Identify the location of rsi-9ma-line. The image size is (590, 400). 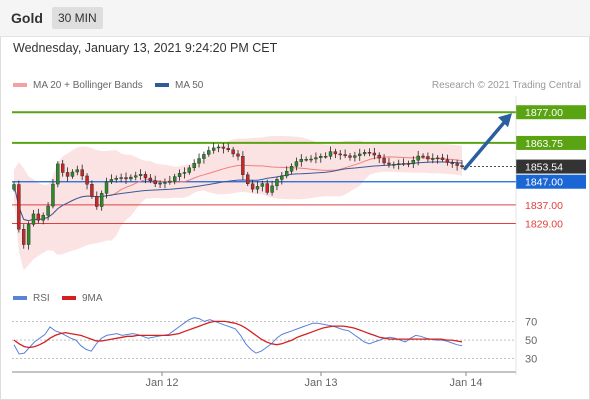
(238, 334).